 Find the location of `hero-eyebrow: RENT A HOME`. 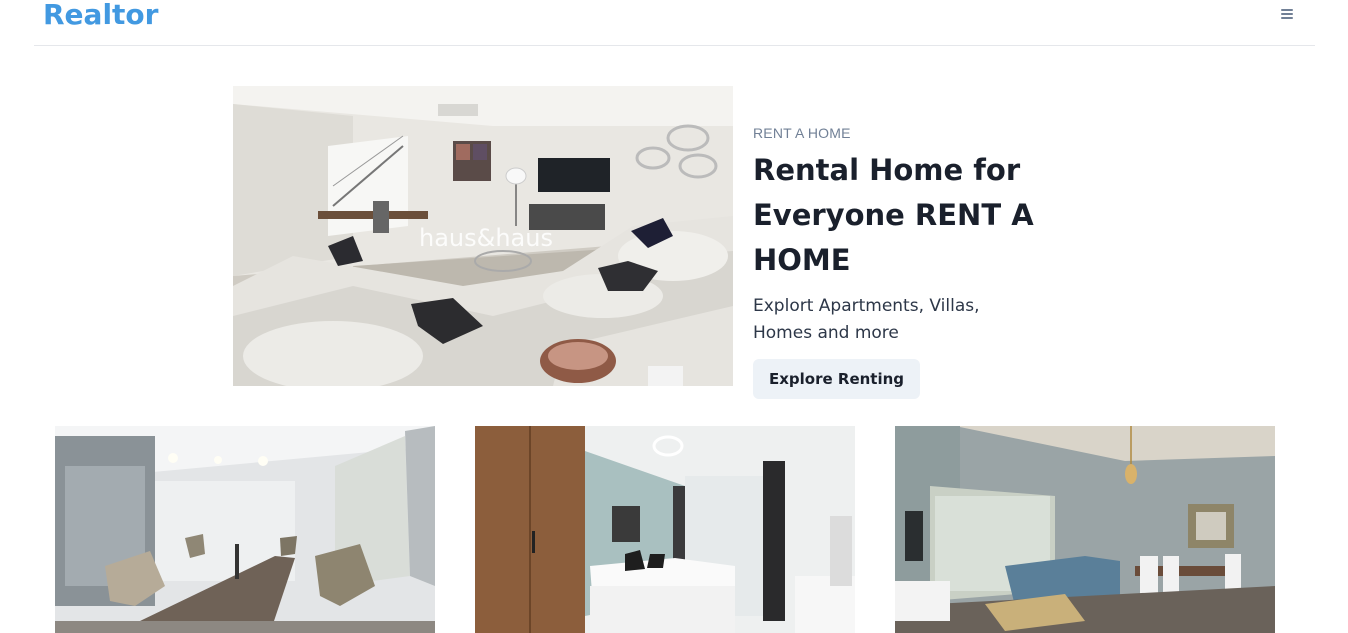

hero-eyebrow: RENT A HOME is located at coordinates (802, 133).